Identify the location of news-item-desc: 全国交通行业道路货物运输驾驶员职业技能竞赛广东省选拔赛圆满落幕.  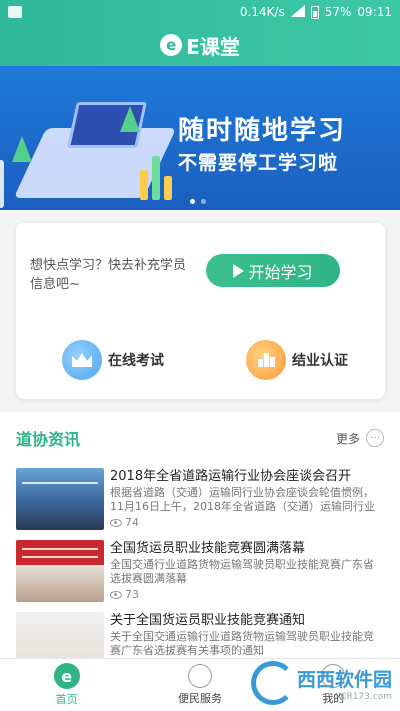
(242, 571).